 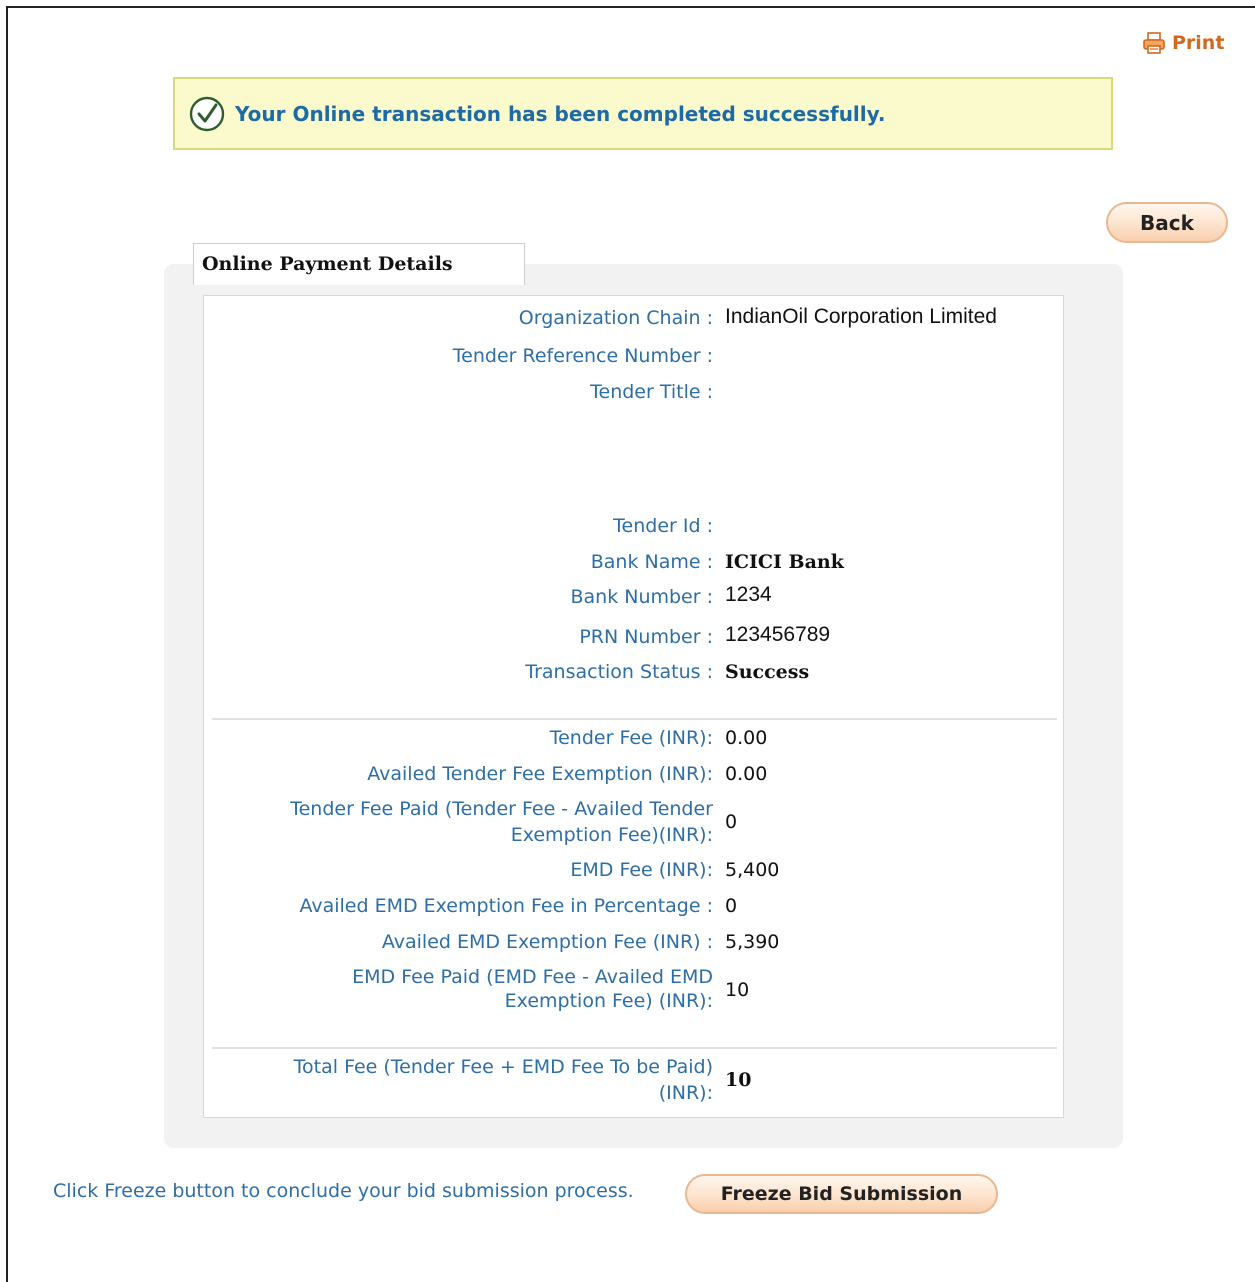 What do you see at coordinates (646, 637) in the screenshot?
I see `prn-label: PRN Number :` at bounding box center [646, 637].